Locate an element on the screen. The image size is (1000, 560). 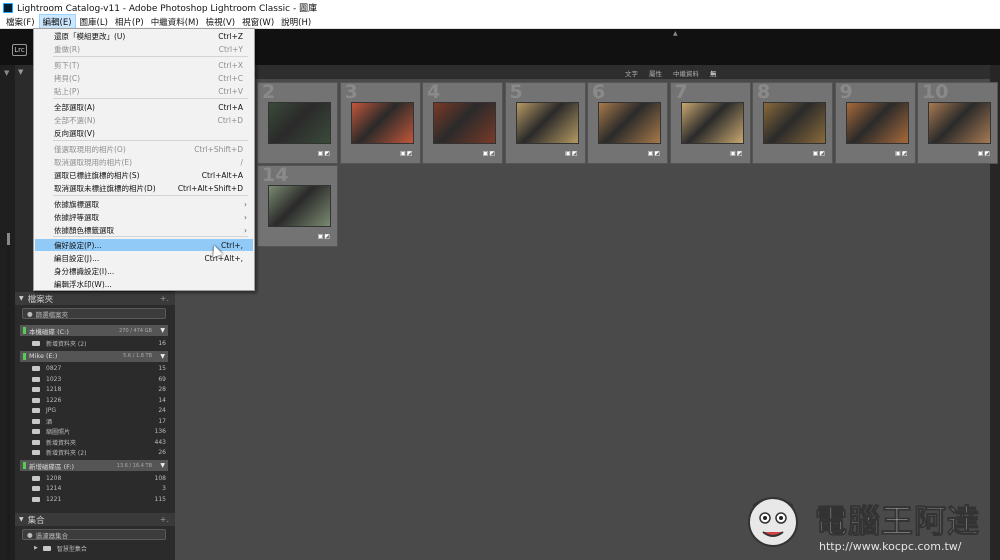
volume-name: 本機磁碟 (C:) is located at coordinates (49, 331).